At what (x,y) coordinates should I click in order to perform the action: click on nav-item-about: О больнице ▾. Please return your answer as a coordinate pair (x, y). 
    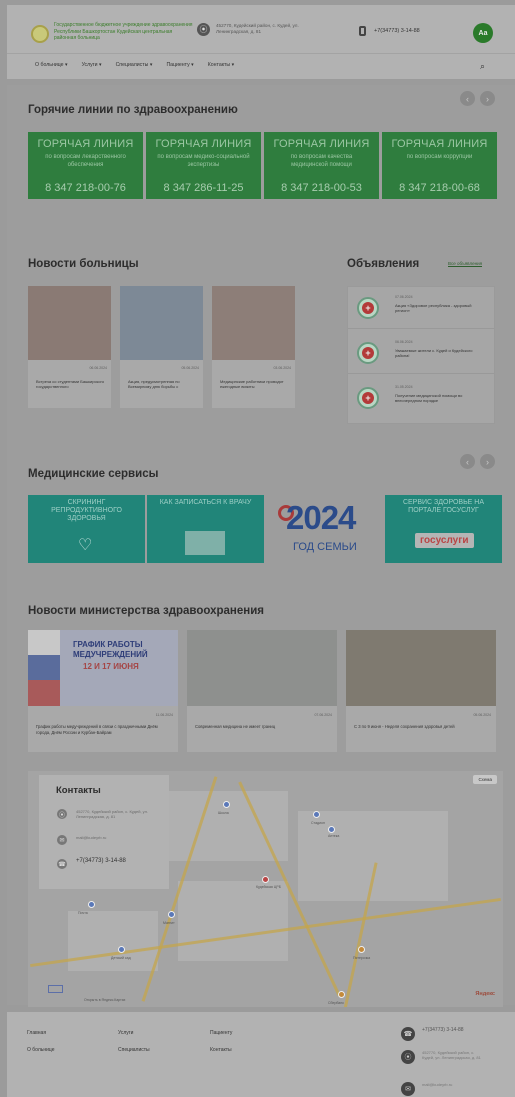
    Looking at the image, I should click on (51, 65).